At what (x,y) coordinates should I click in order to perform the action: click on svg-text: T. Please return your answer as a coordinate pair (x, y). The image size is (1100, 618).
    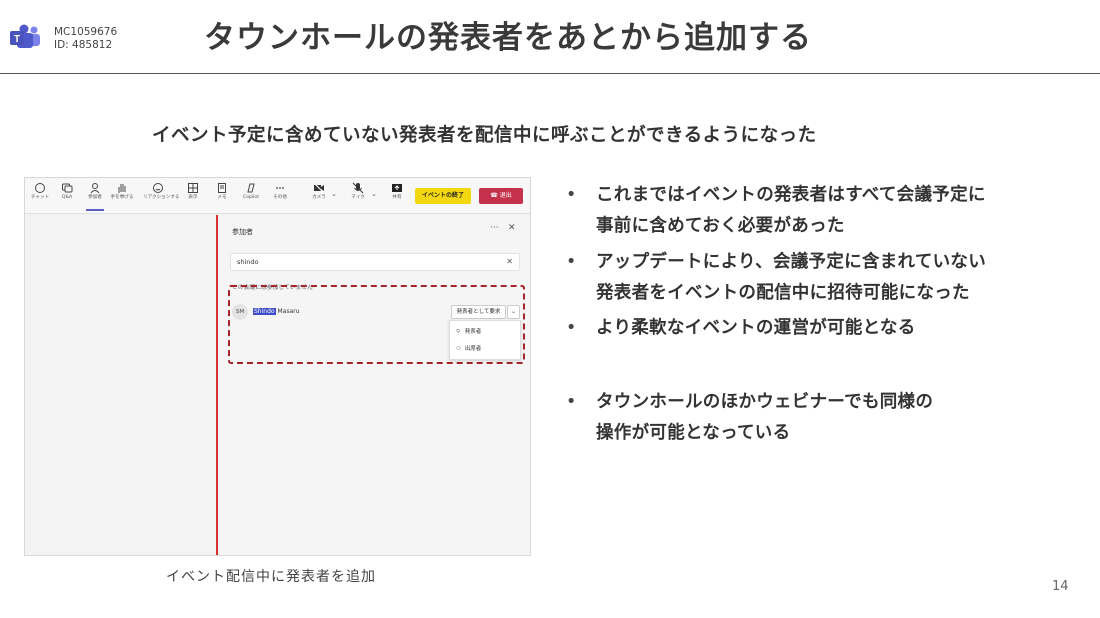
    Looking at the image, I should click on (17, 39).